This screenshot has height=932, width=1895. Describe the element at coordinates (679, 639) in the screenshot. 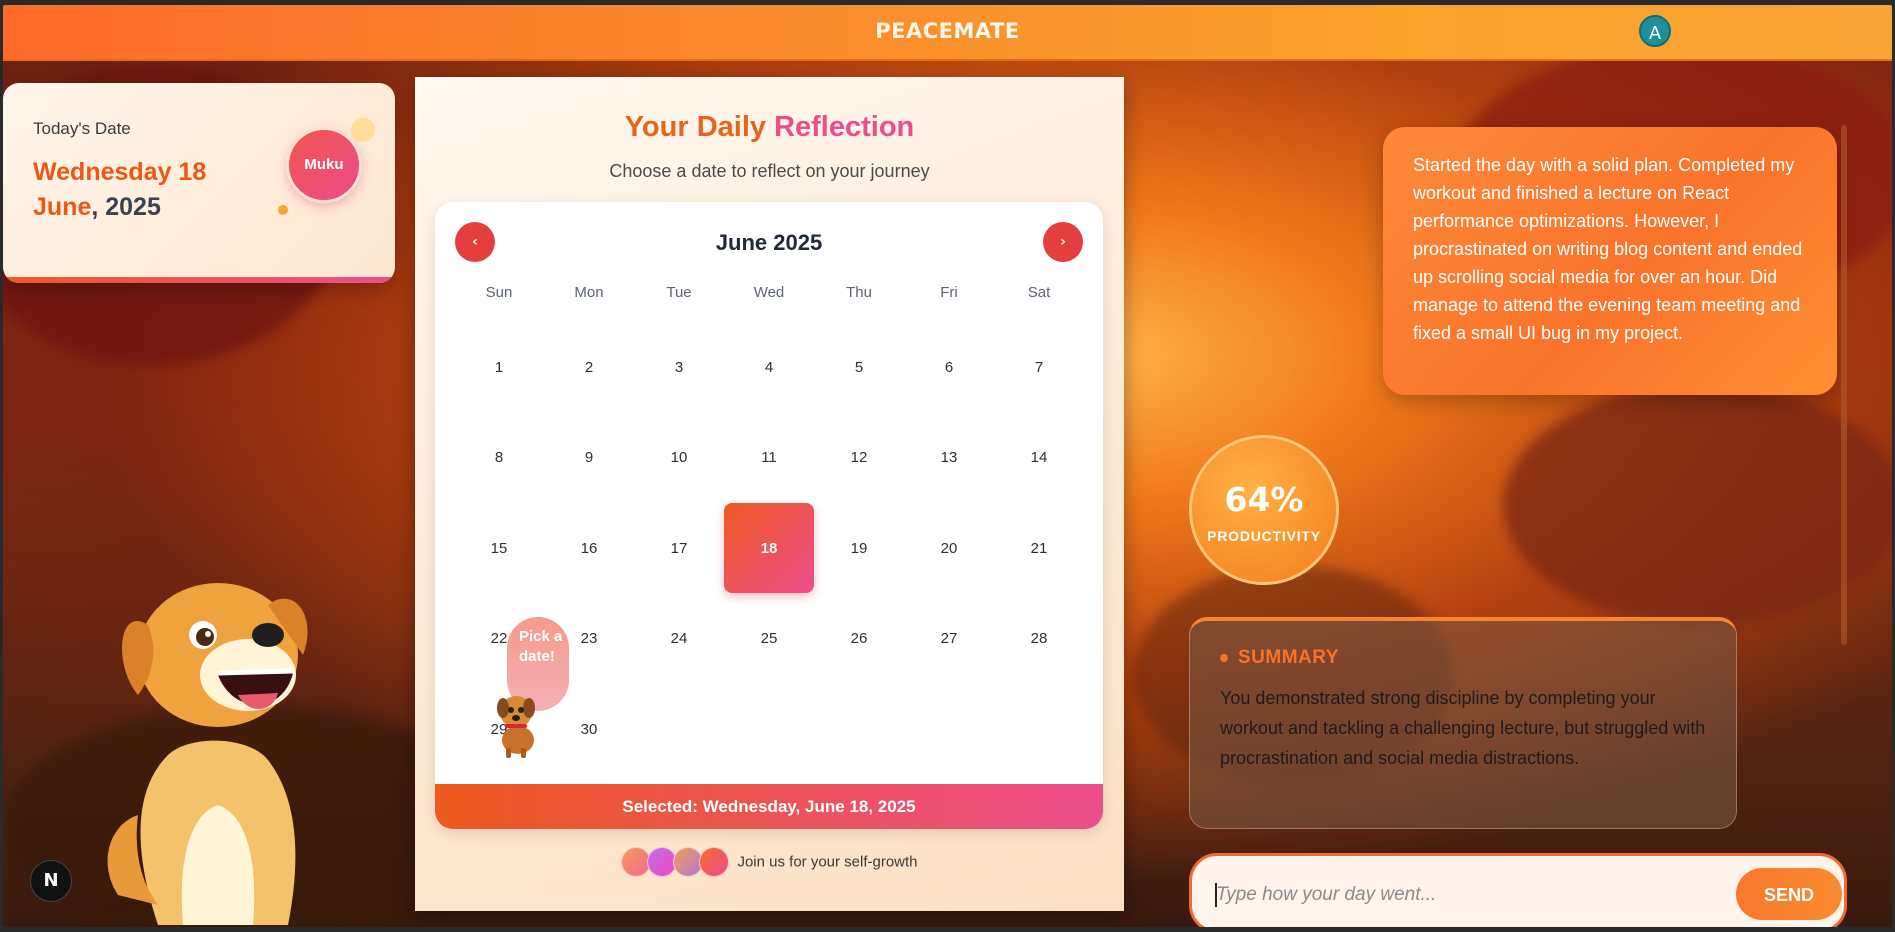

I see `calendar-day: 24` at that location.